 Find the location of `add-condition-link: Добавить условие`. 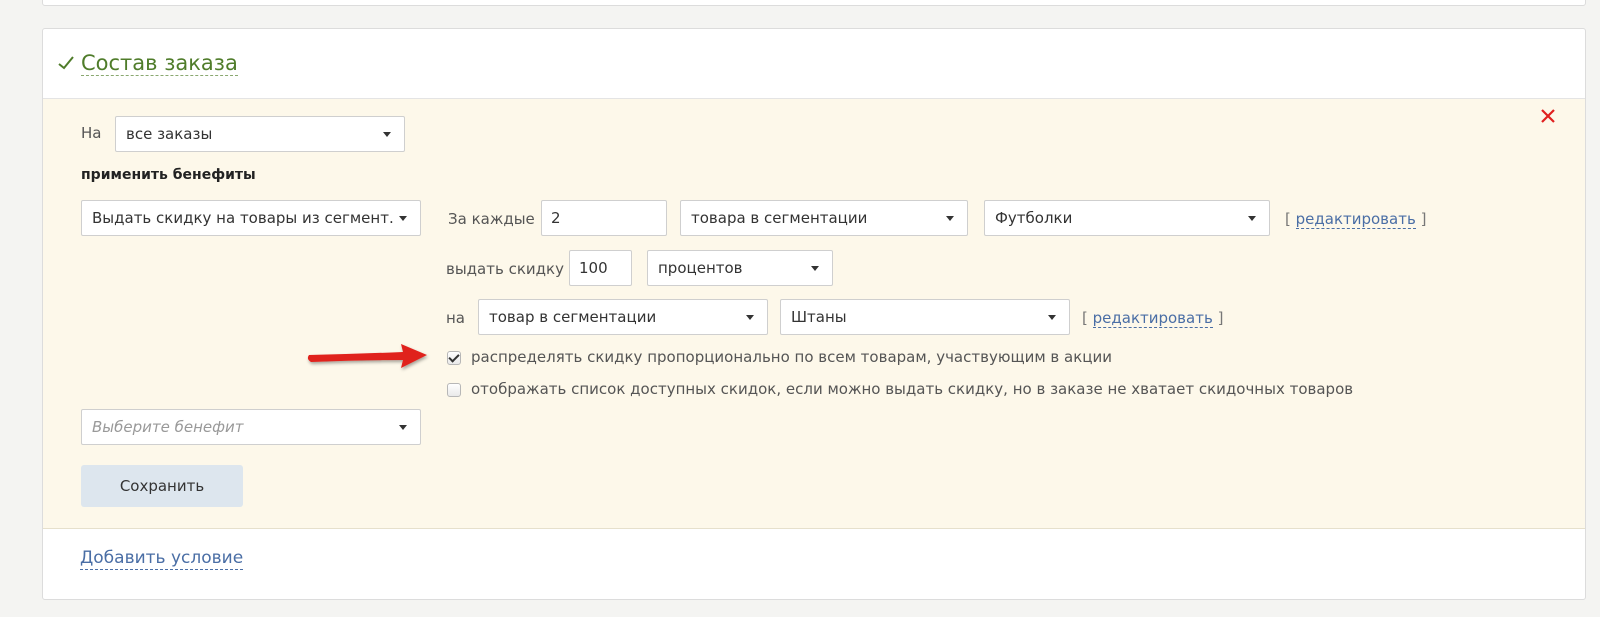

add-condition-link: Добавить условие is located at coordinates (162, 558).